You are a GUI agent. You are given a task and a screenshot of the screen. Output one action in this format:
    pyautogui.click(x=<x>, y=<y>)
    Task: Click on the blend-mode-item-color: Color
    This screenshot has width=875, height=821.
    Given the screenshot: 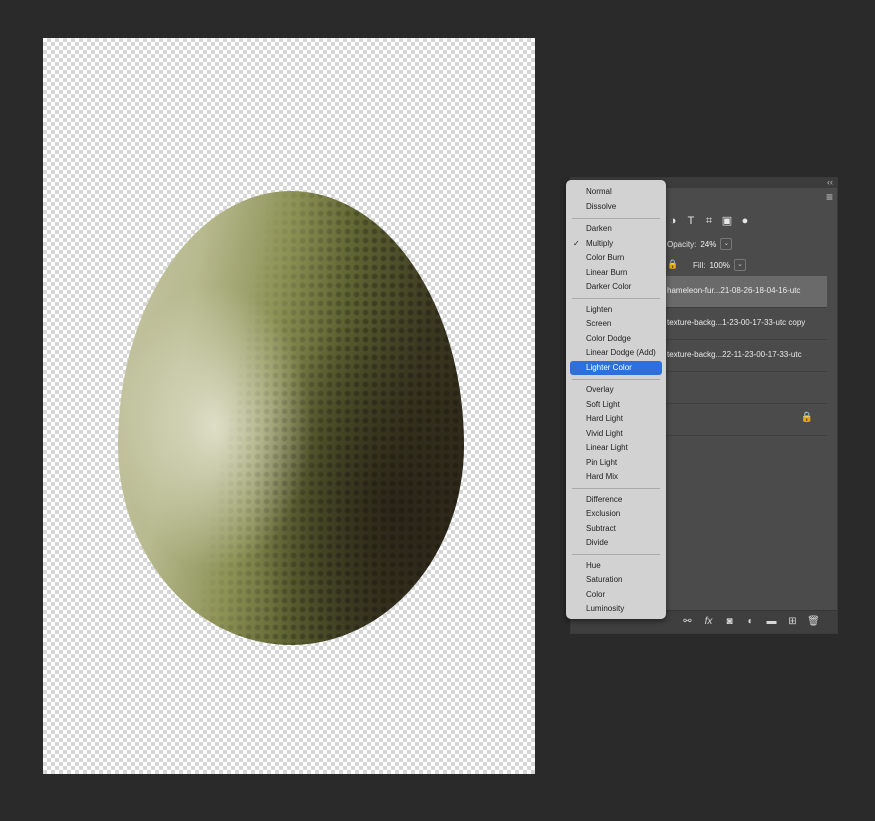 What is the action you would take?
    pyautogui.click(x=616, y=595)
    